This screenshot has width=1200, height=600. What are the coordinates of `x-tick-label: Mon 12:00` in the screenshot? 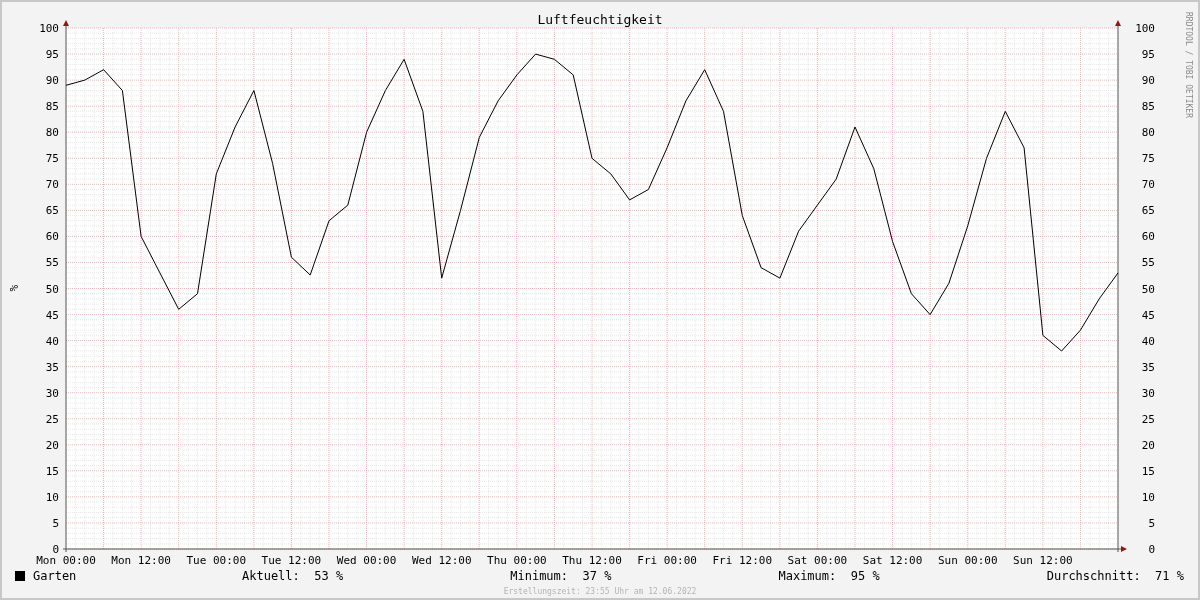 It's located at (141, 560).